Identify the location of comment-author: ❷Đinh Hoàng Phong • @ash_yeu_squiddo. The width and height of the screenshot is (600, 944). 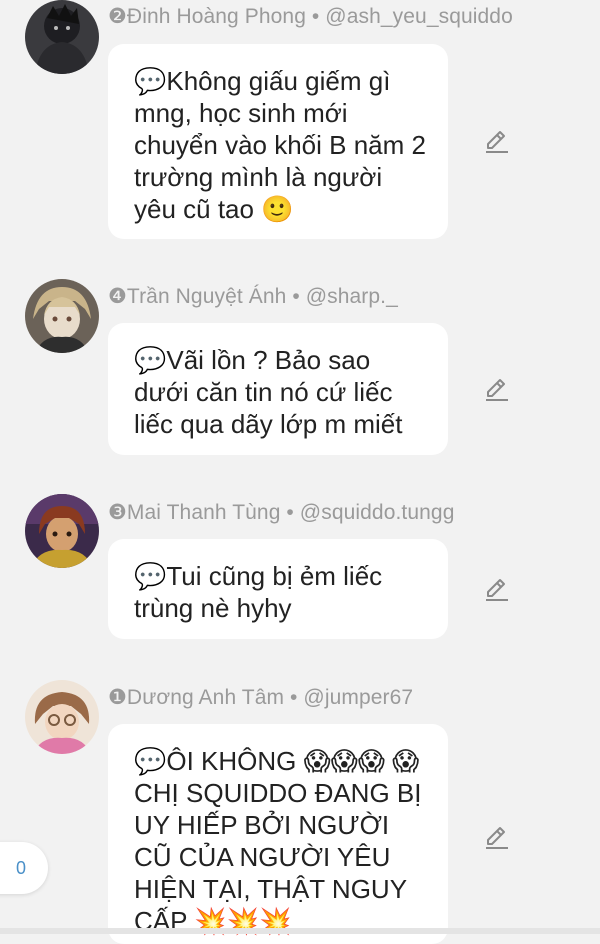
(310, 16).